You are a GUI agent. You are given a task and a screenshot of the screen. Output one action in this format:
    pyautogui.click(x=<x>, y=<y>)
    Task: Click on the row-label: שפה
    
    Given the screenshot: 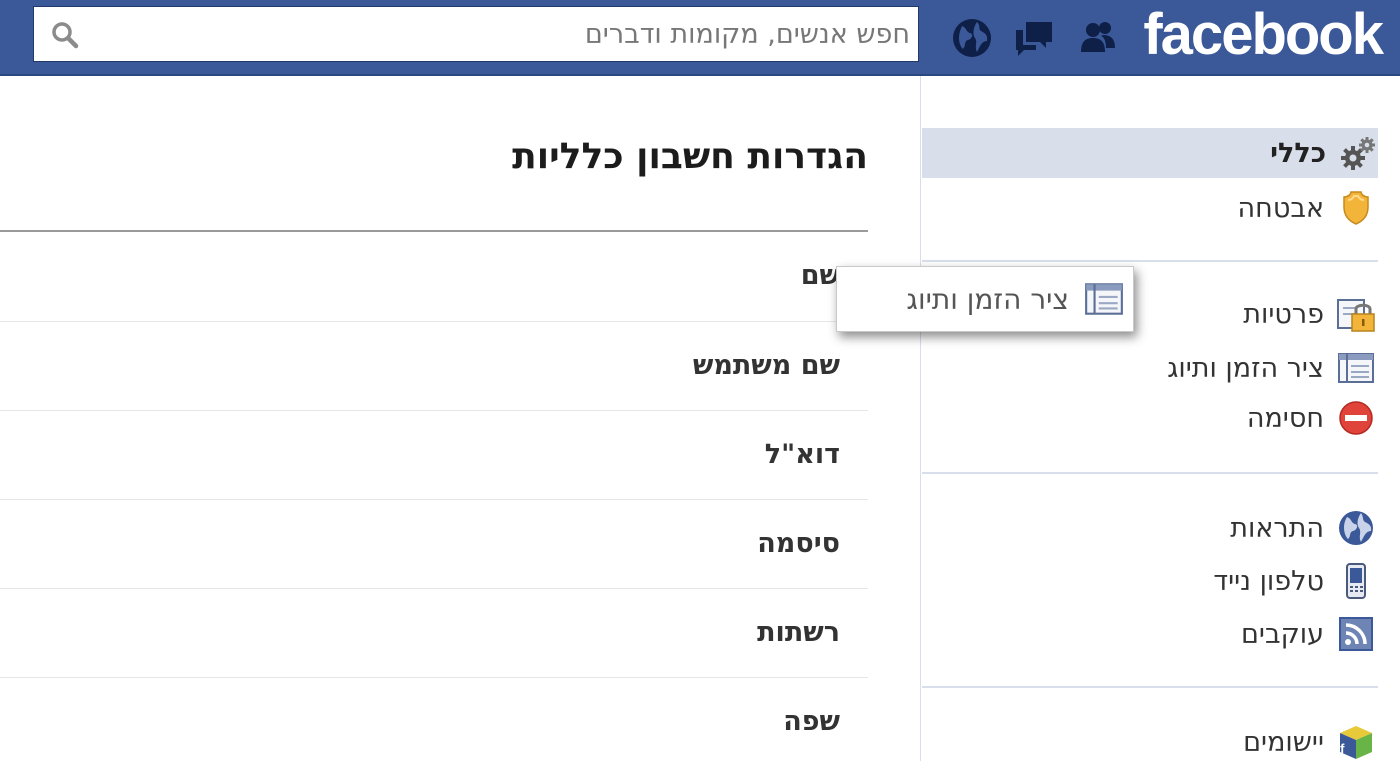 What is the action you would take?
    pyautogui.click(x=811, y=721)
    